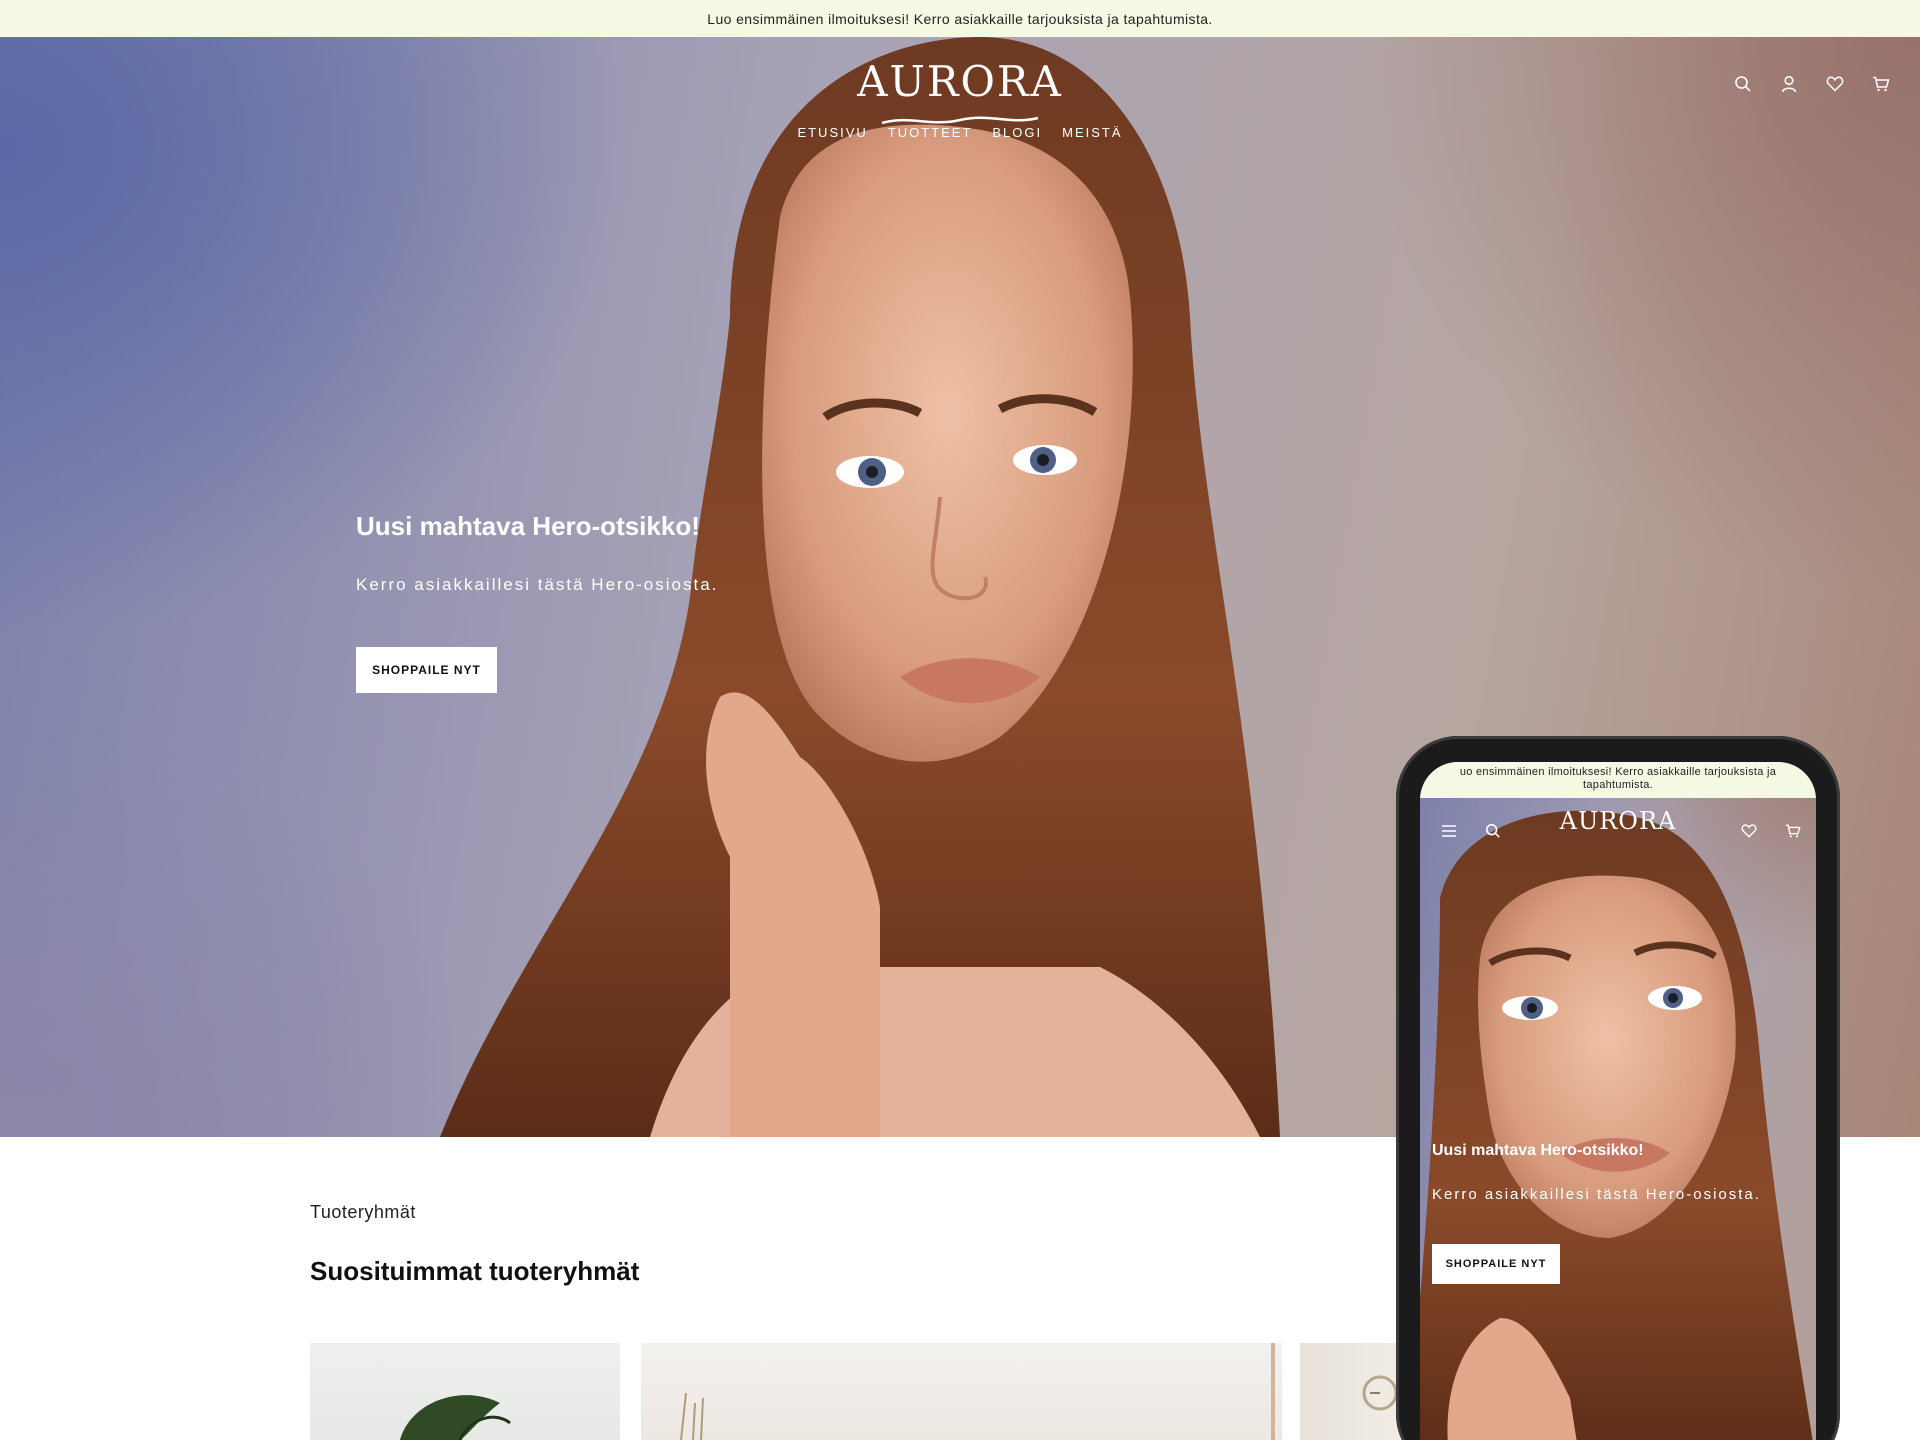 This screenshot has height=1440, width=1920. I want to click on mobile-hero-title: Uusi mahtava Hero-otsikko!, so click(1538, 1150).